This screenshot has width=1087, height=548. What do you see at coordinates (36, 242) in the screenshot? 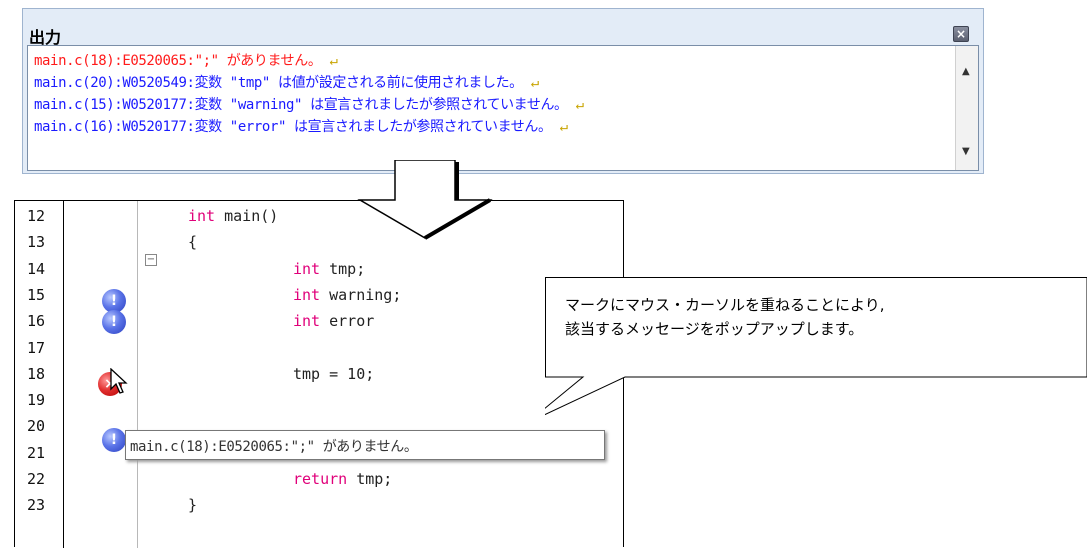
I see `line-number: 13` at bounding box center [36, 242].